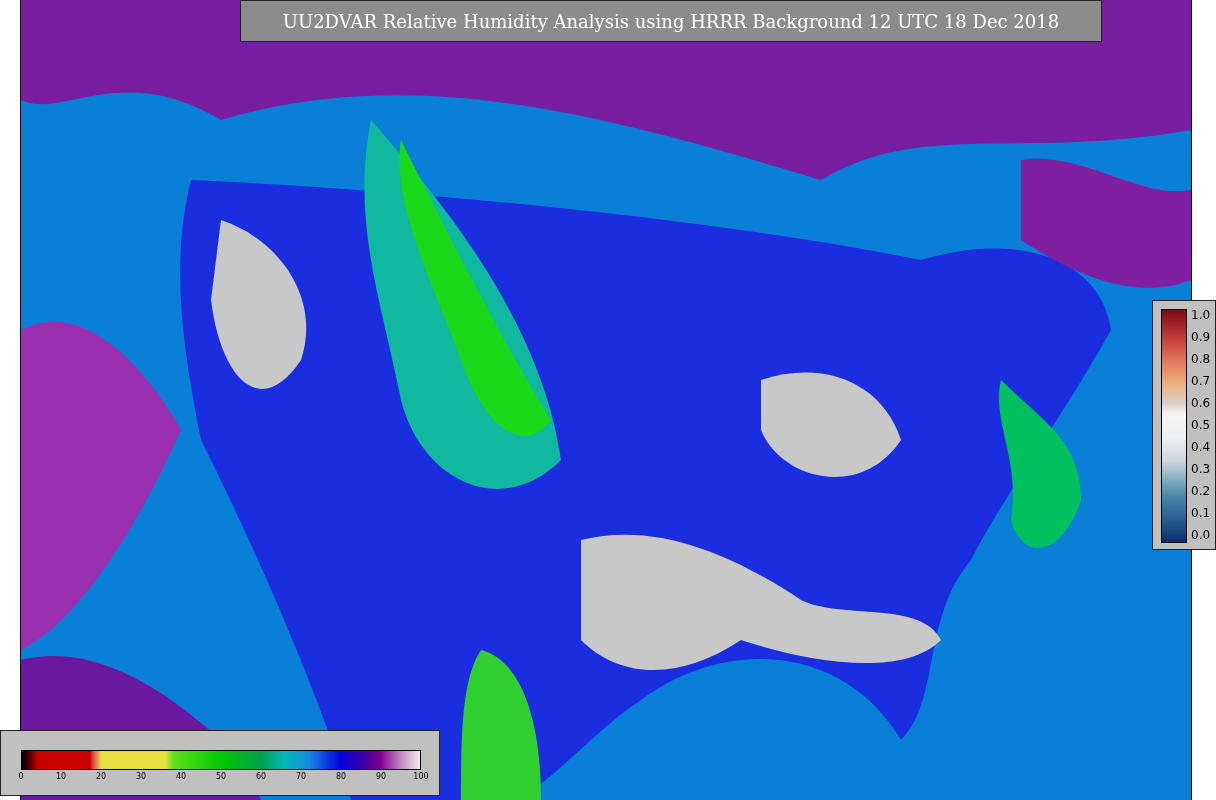 Image resolution: width=1216 pixels, height=800 pixels. What do you see at coordinates (1201, 447) in the screenshot?
I see `tick-label: 0.4` at bounding box center [1201, 447].